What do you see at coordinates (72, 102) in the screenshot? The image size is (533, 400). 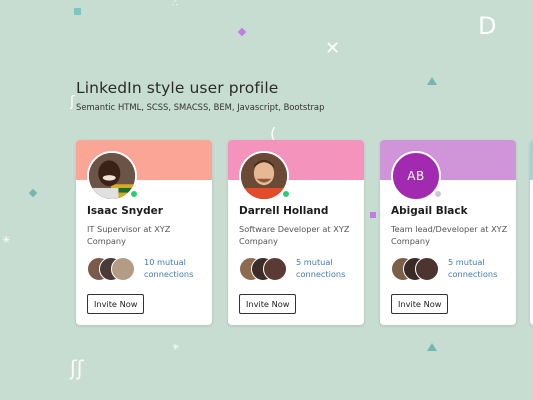 I see `decor-squiggle: ʃ` at bounding box center [72, 102].